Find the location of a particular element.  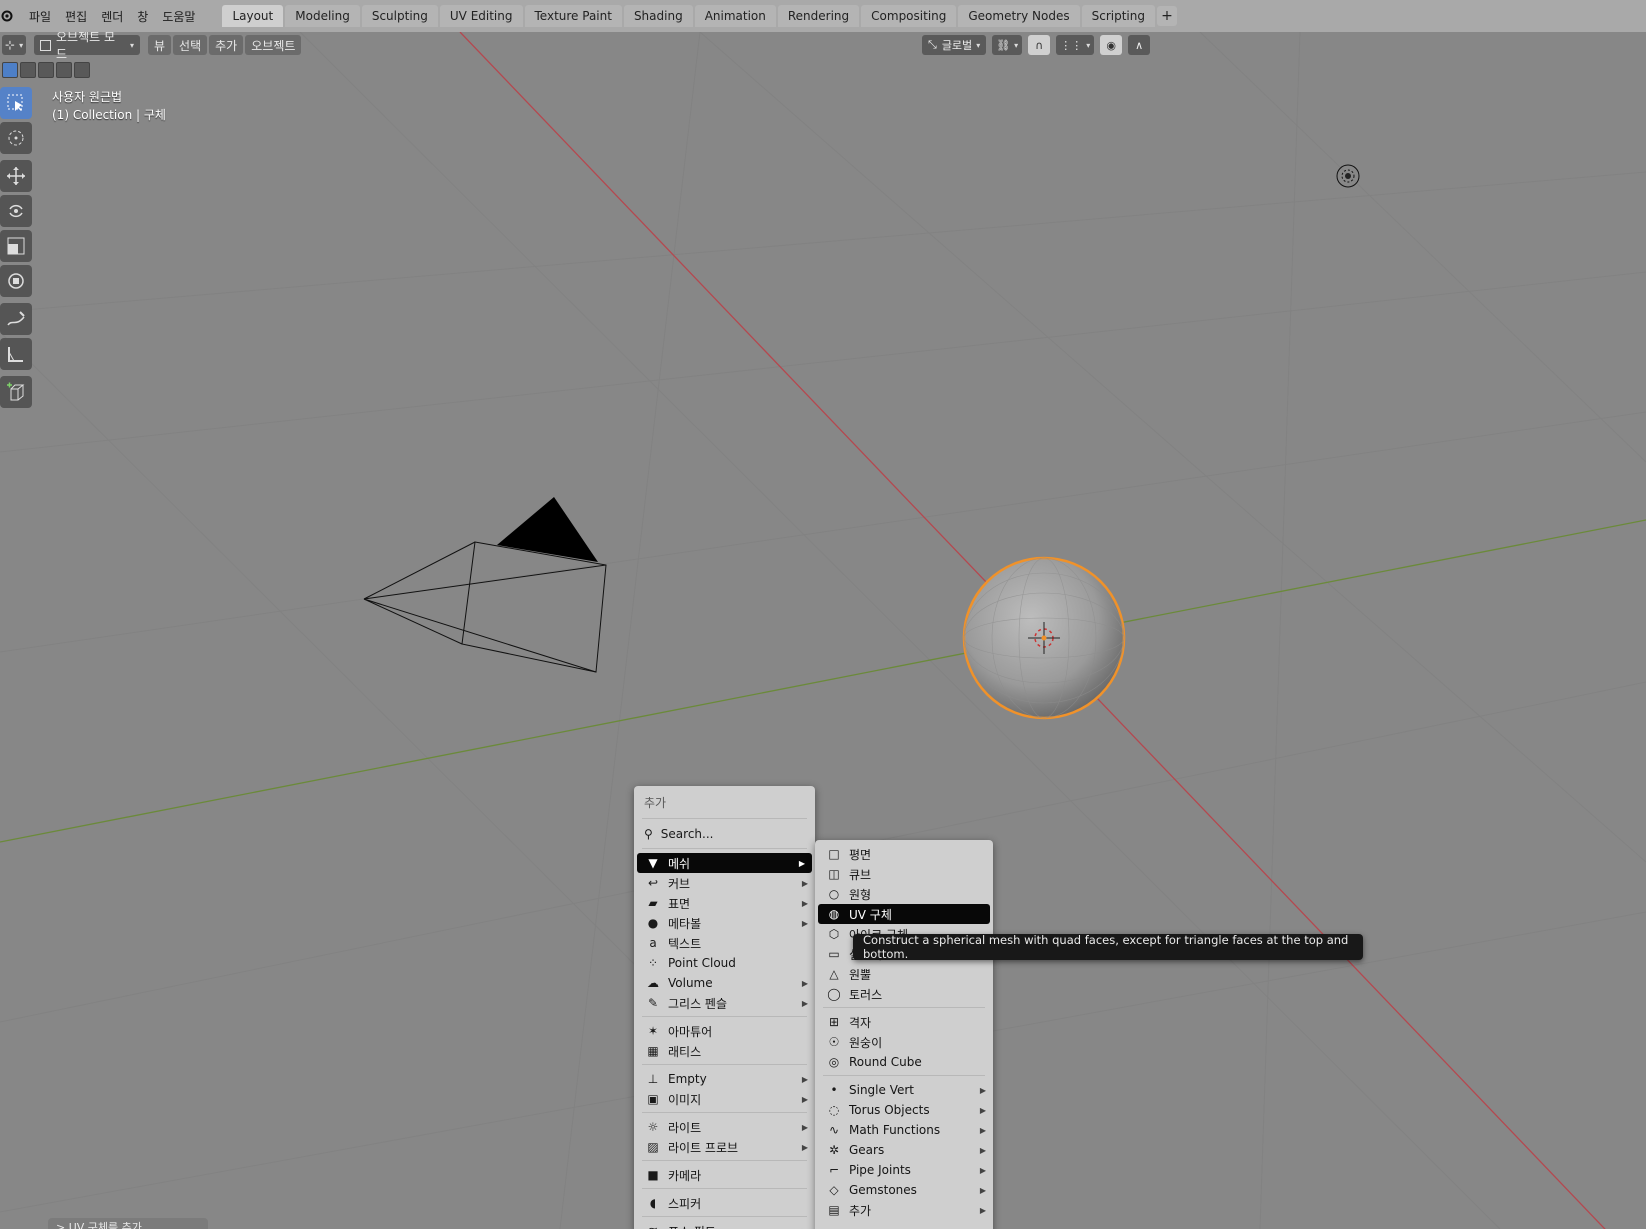

grease-pencil-icon: ✎ is located at coordinates (653, 1003).